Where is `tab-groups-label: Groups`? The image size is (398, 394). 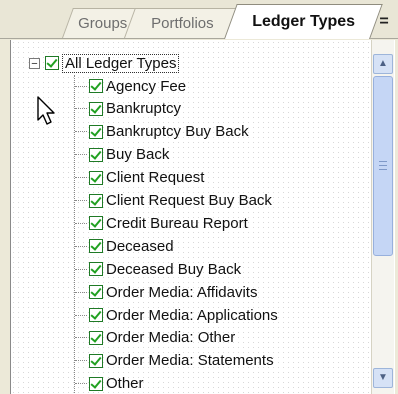 tab-groups-label: Groups is located at coordinates (103, 23).